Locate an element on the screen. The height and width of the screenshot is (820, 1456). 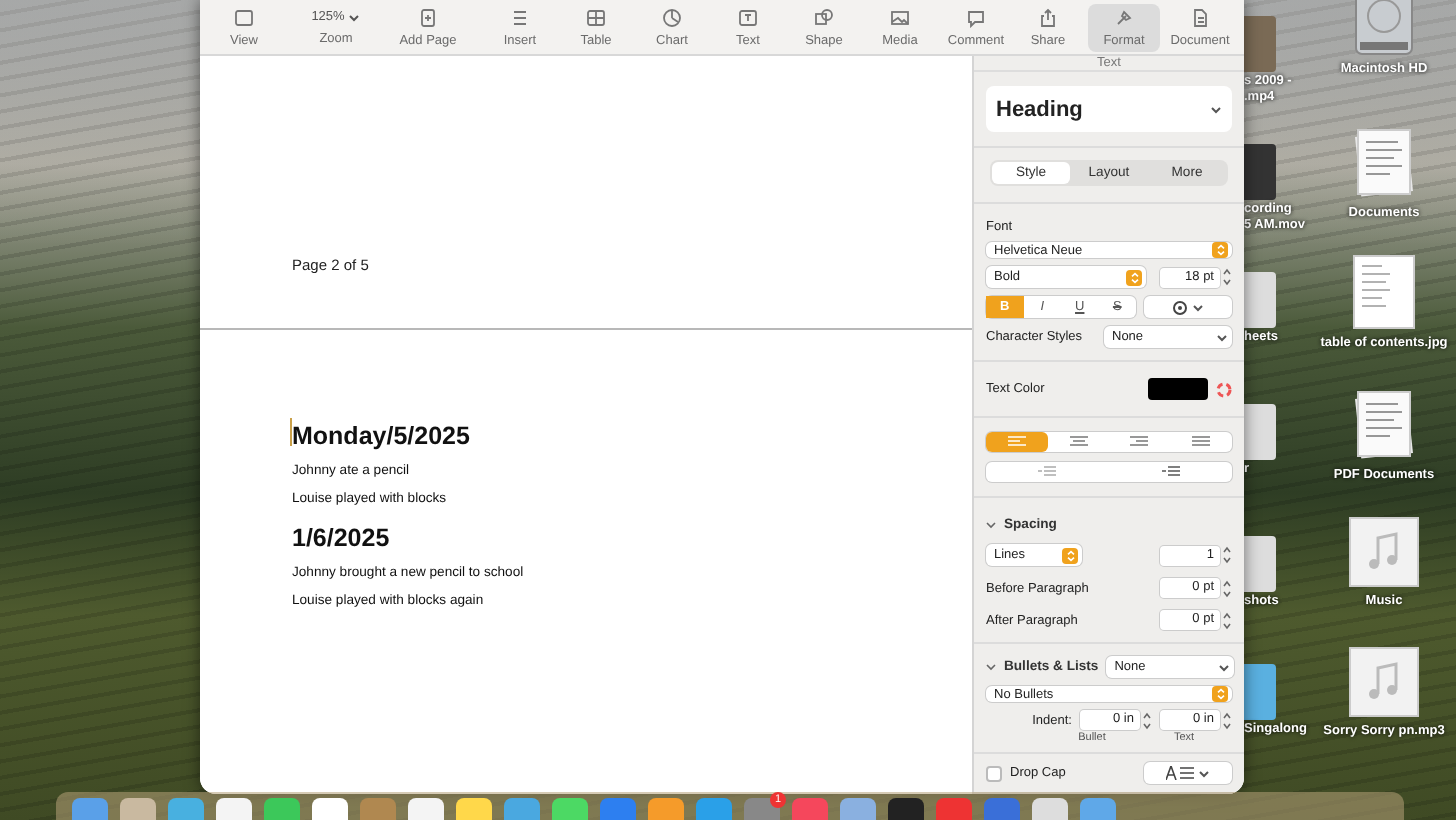
drop-cap-icon is located at coordinates (1180, 773).